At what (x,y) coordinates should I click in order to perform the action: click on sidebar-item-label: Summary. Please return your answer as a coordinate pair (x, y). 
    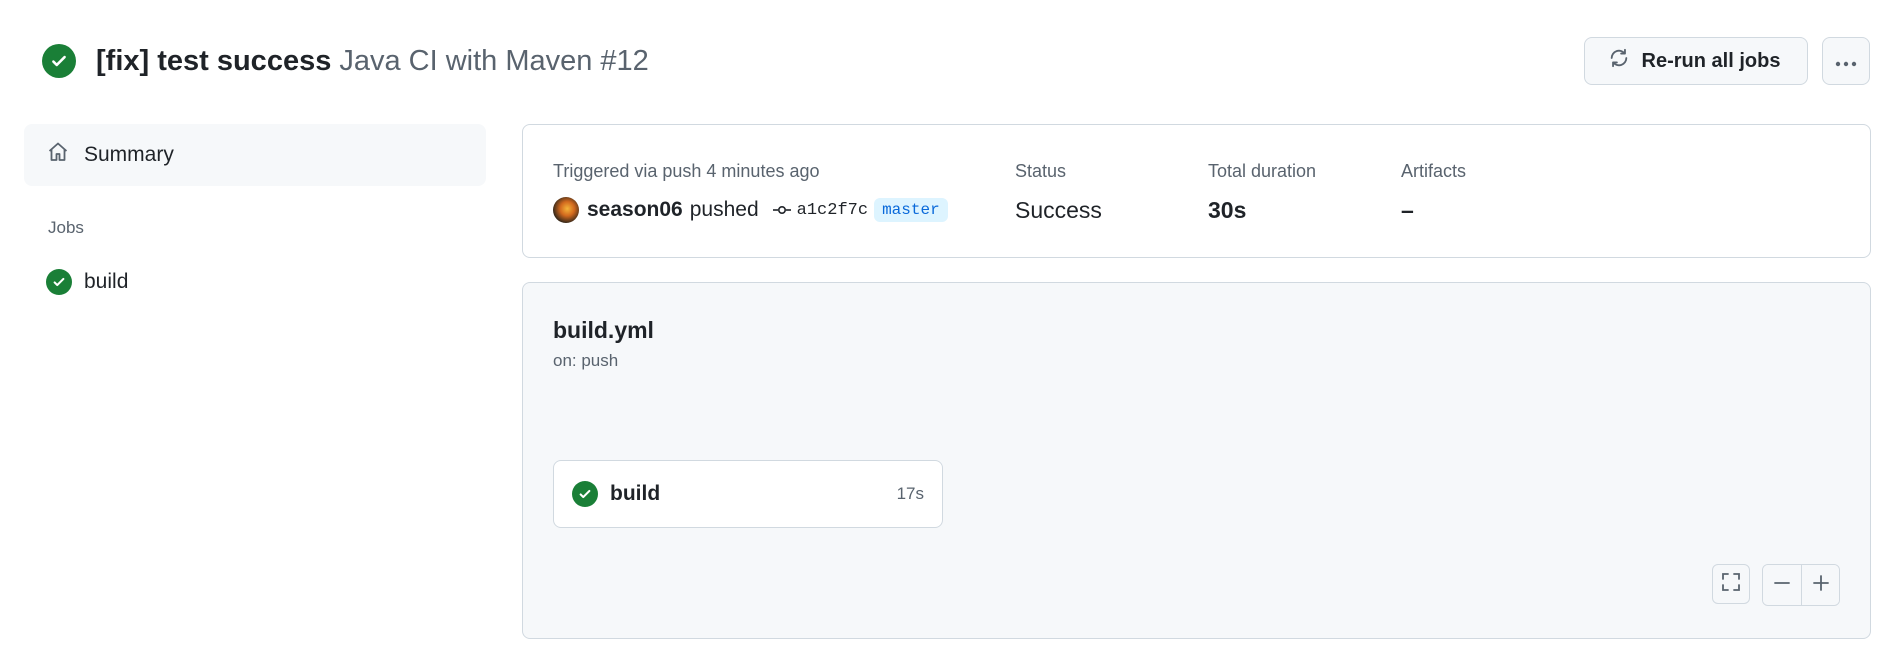
    Looking at the image, I should click on (129, 154).